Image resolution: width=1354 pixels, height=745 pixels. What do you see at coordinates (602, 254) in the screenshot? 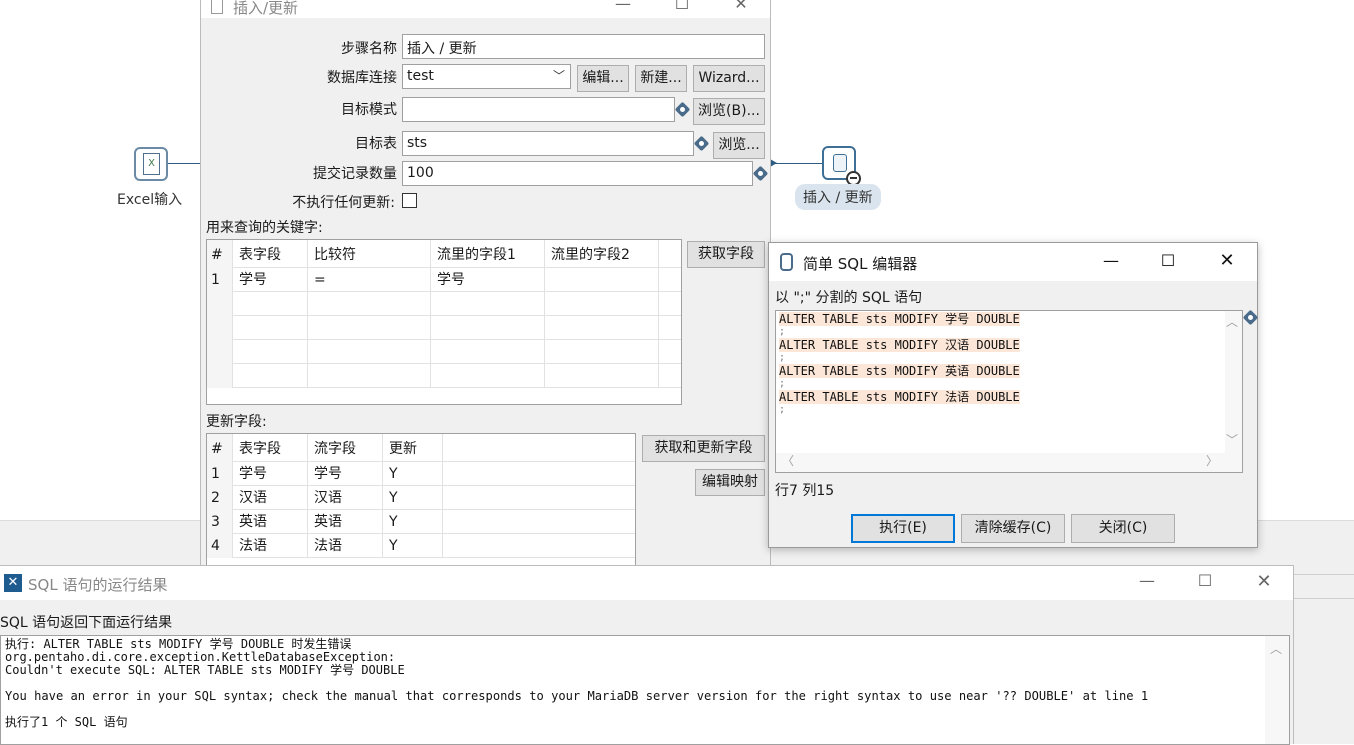
I see `column-header: 流里的字段2` at bounding box center [602, 254].